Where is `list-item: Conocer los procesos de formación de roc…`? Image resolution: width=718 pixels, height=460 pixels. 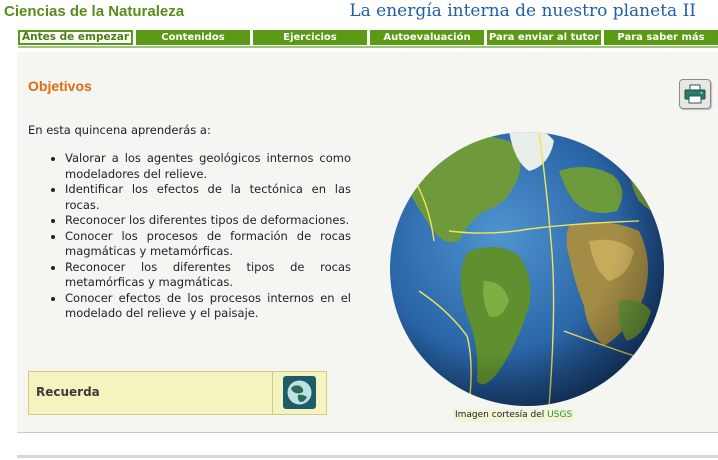 list-item: Conocer los procesos de formación de roc… is located at coordinates (208, 244).